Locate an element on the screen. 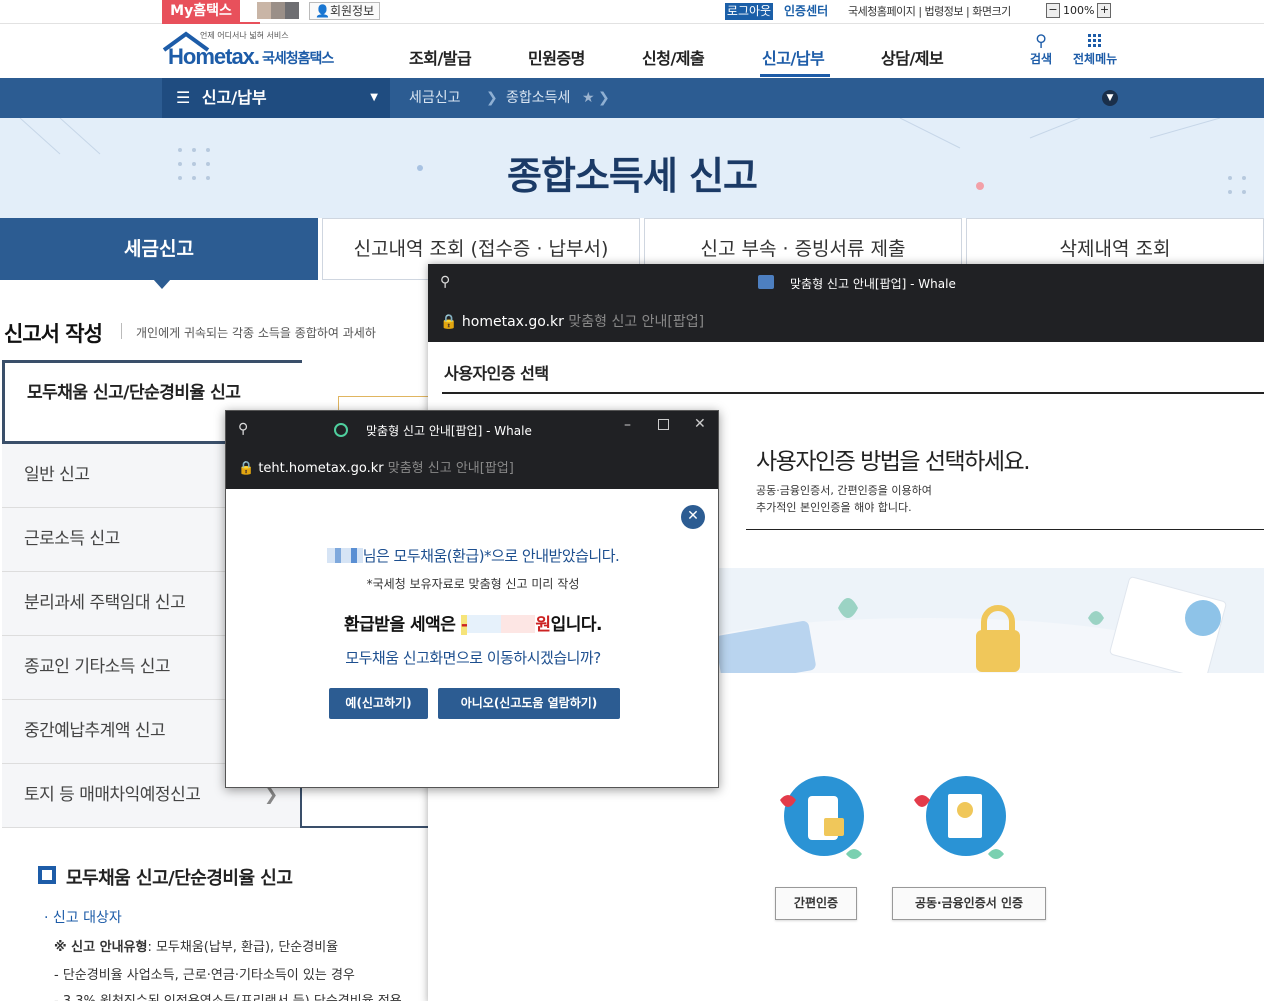  nav-category-label: 신고/납부 is located at coordinates (234, 97).